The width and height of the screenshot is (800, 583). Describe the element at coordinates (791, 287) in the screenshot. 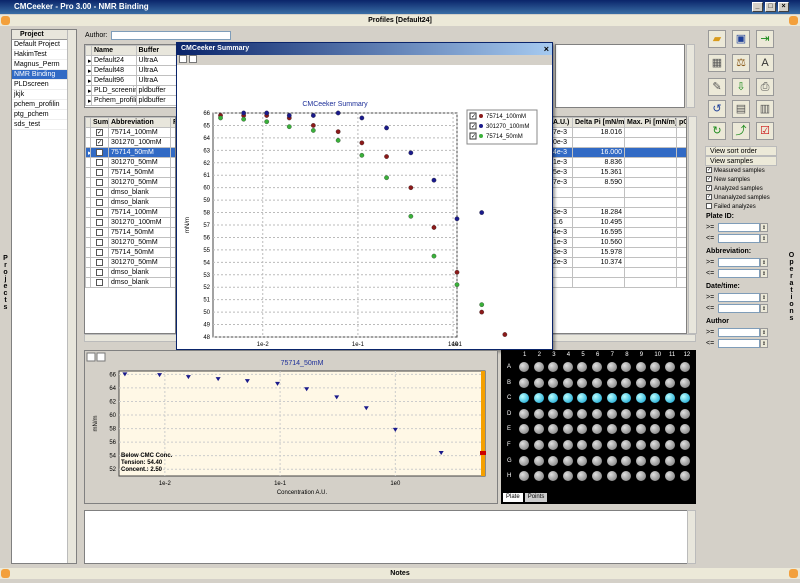

I see `operations-side-label: Operations` at that location.